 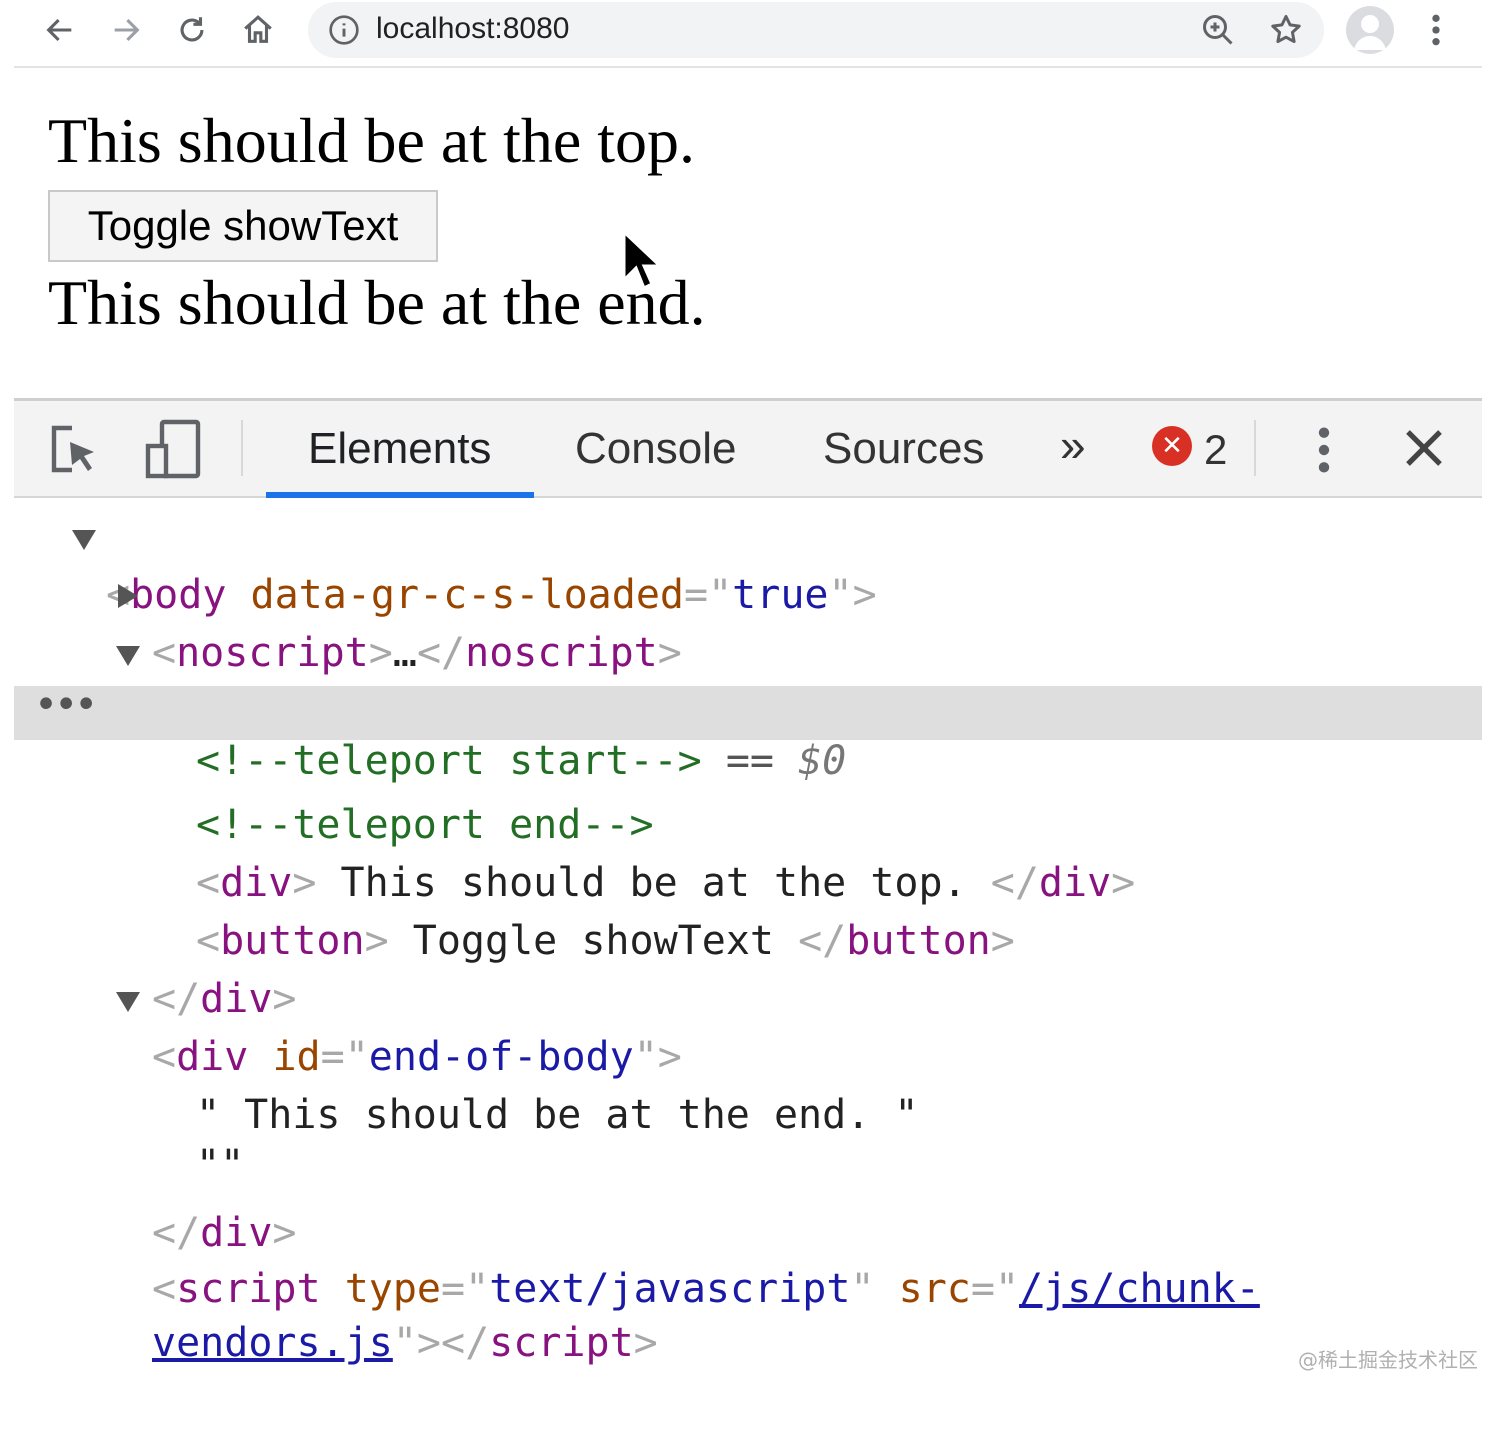 I want to click on kebab-menu-icon, so click(x=1436, y=32).